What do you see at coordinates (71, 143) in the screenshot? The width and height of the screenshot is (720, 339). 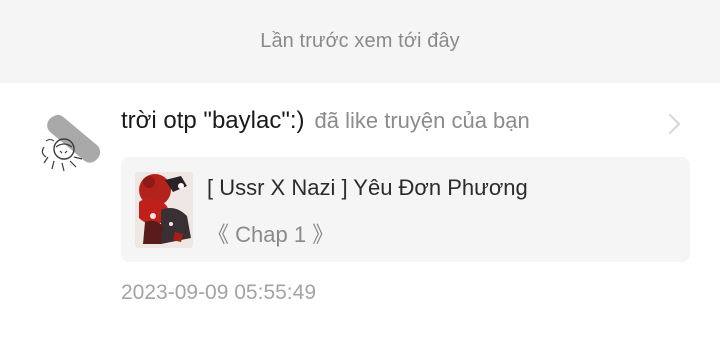 I see `sketch-avatar-icon` at bounding box center [71, 143].